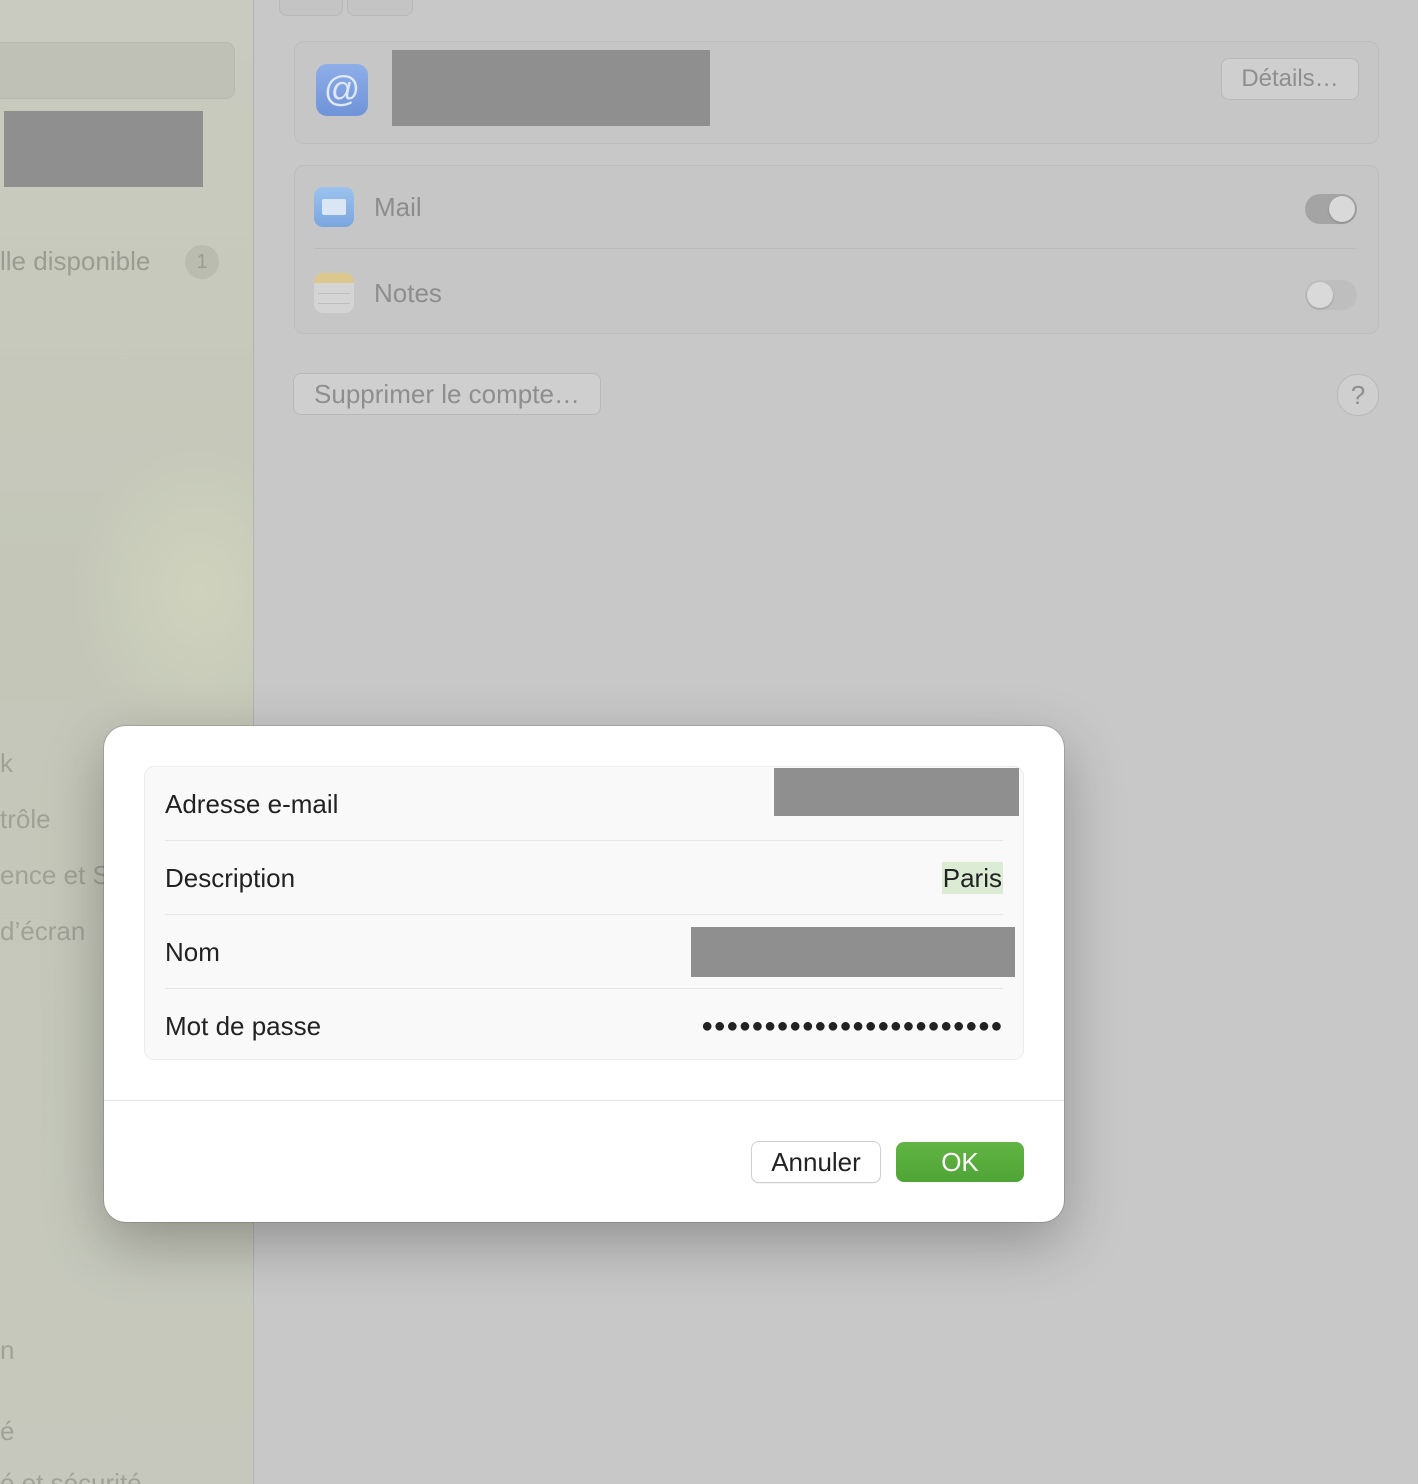 This screenshot has height=1484, width=1418. I want to click on notes-toggle, so click(1331, 295).